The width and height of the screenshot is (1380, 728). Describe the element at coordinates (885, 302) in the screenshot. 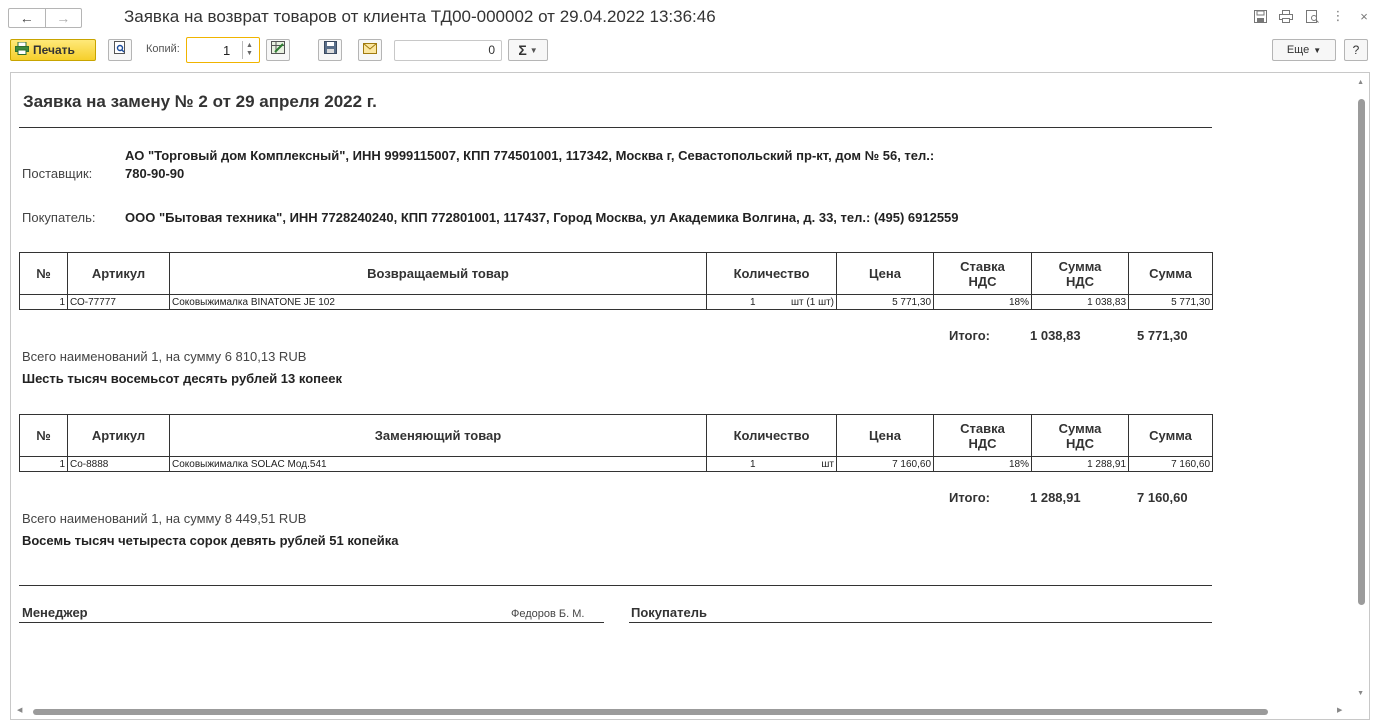

I see `cell-price: 5 771,30` at that location.